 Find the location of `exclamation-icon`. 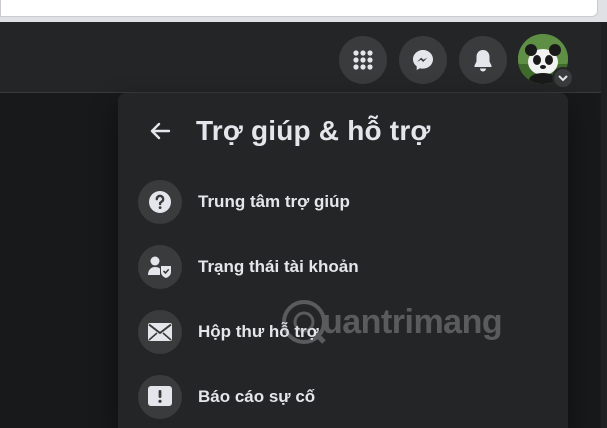

exclamation-icon is located at coordinates (160, 396).